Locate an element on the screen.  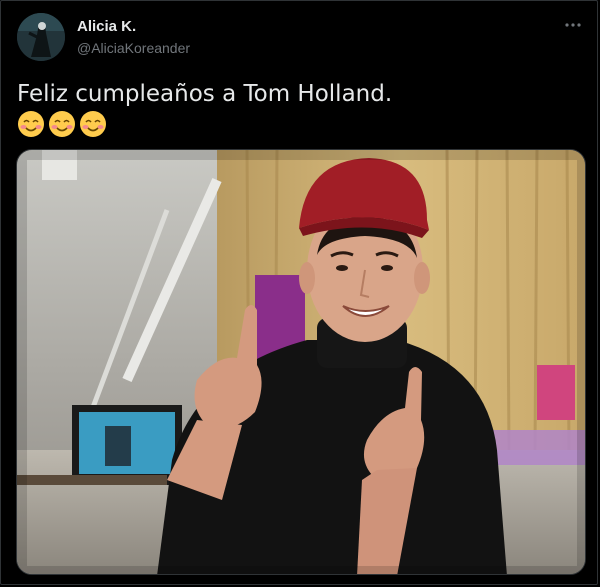
author-handle: @AliciaKoreander is located at coordinates (133, 48).